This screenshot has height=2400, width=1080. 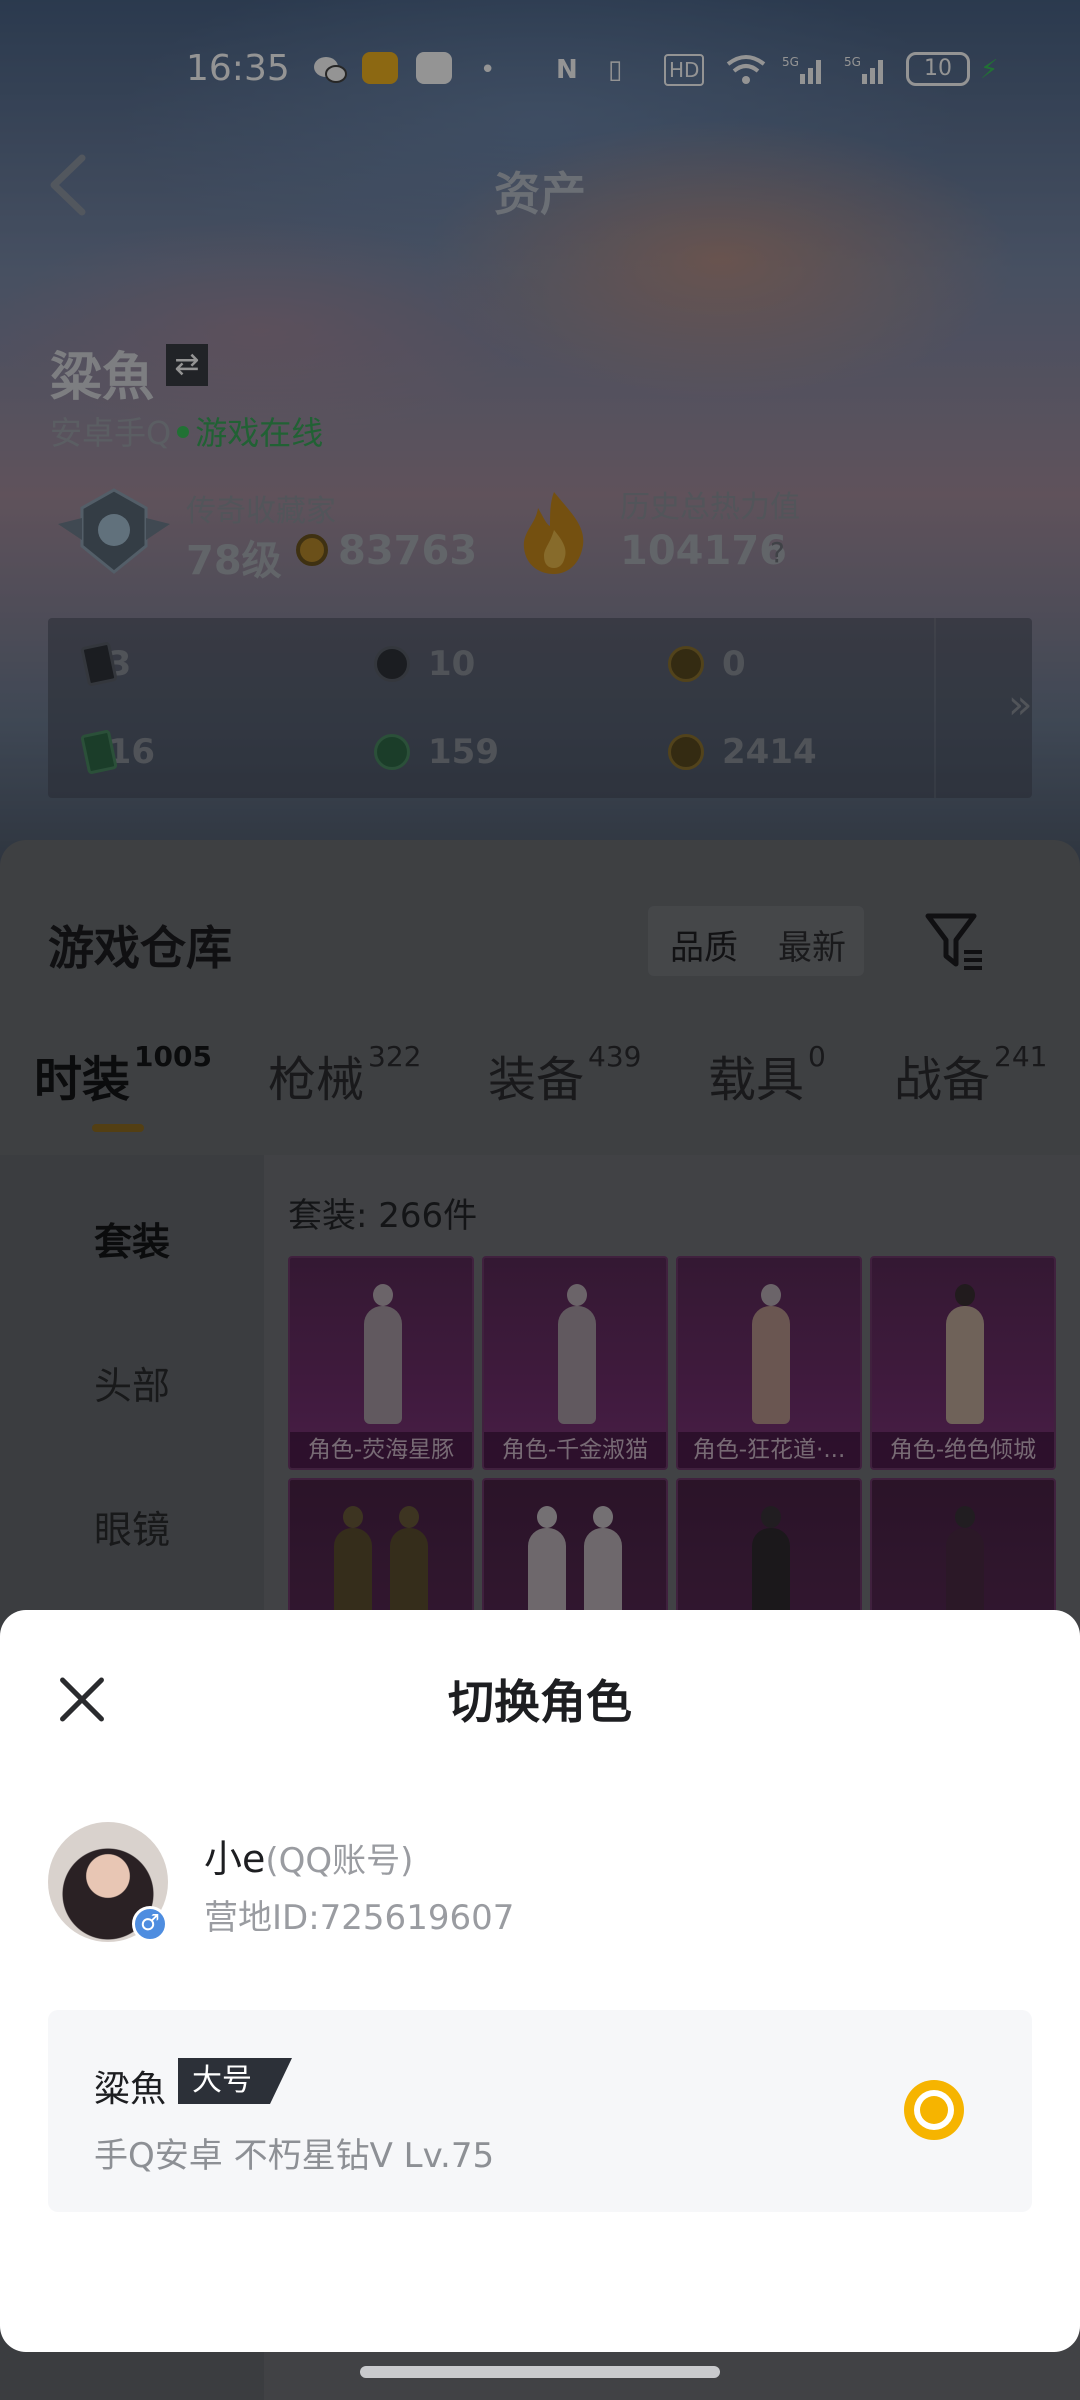 I want to click on camp-id: 营地ID:725619607, so click(x=359, y=1918).